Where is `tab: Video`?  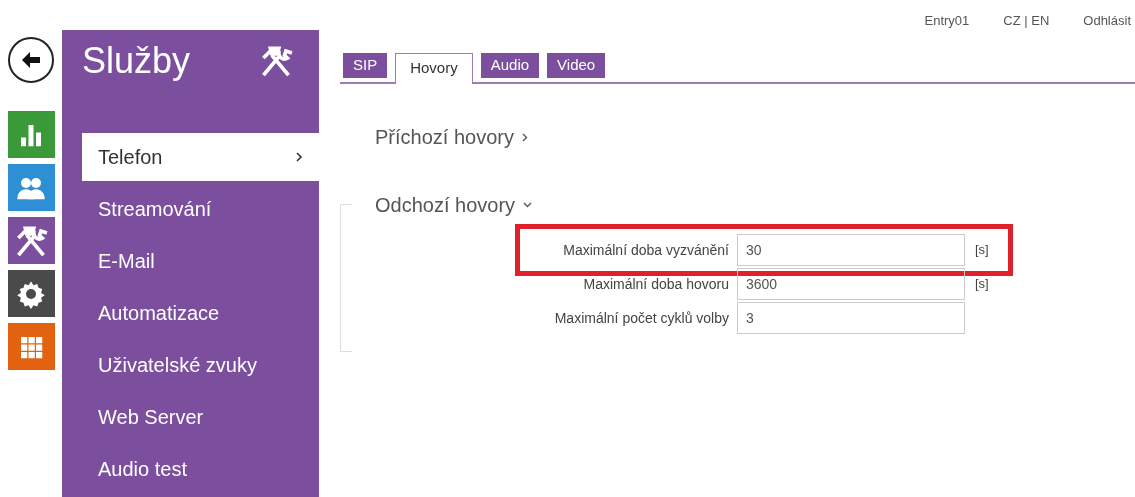 tab: Video is located at coordinates (576, 65).